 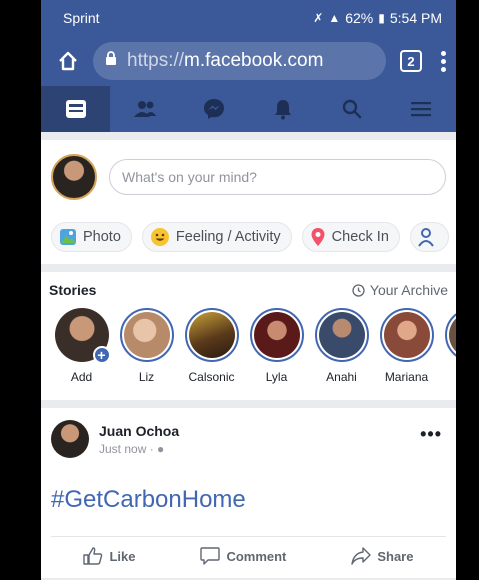 What do you see at coordinates (111, 61) in the screenshot?
I see `lock-icon` at bounding box center [111, 61].